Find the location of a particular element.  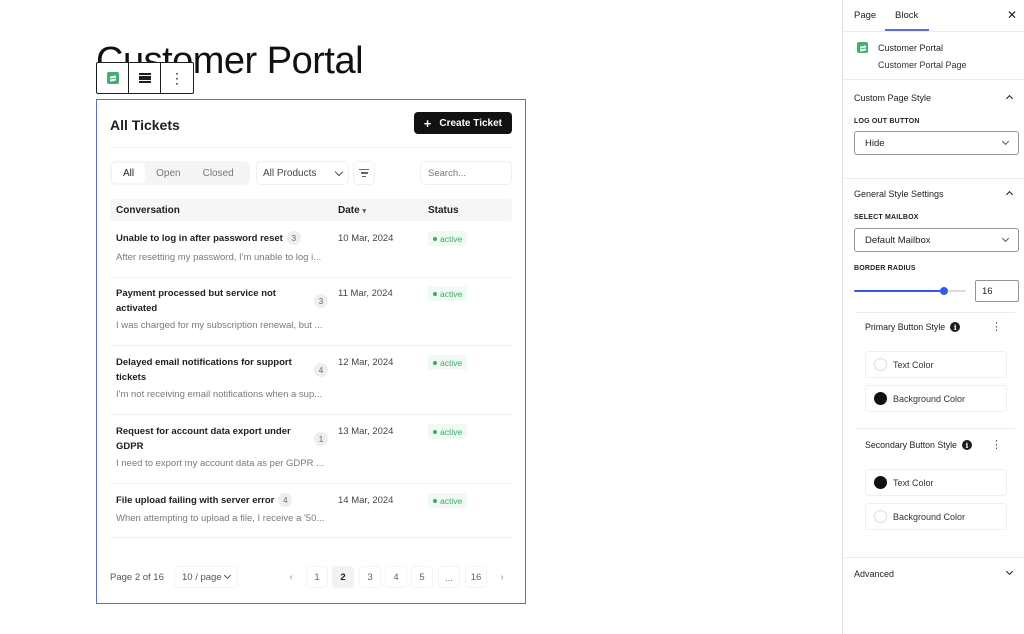

search-input is located at coordinates (466, 173).